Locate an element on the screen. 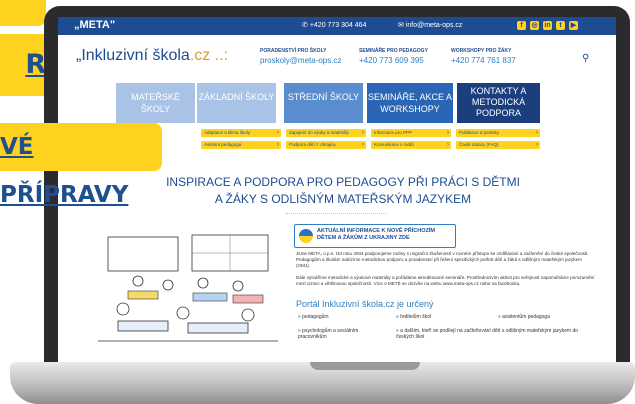 The height and width of the screenshot is (404, 635). submenu-item-1: Asistent pedagoga is located at coordinates (241, 145).